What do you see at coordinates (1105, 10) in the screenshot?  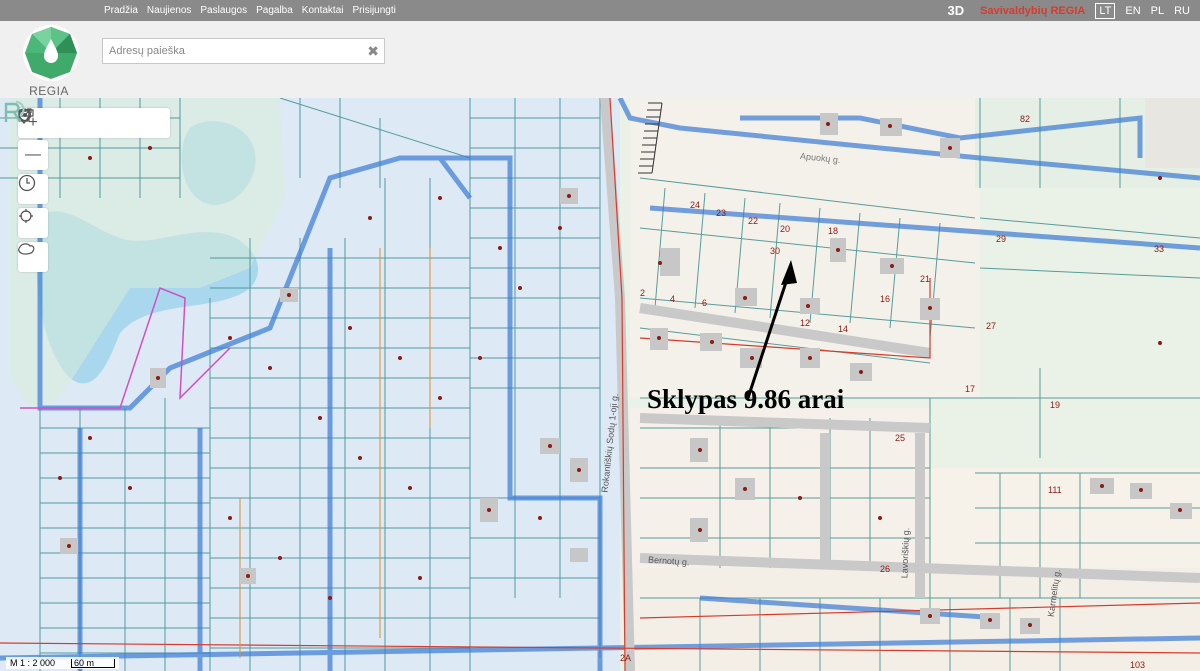 I see `language-lt: LT` at bounding box center [1105, 10].